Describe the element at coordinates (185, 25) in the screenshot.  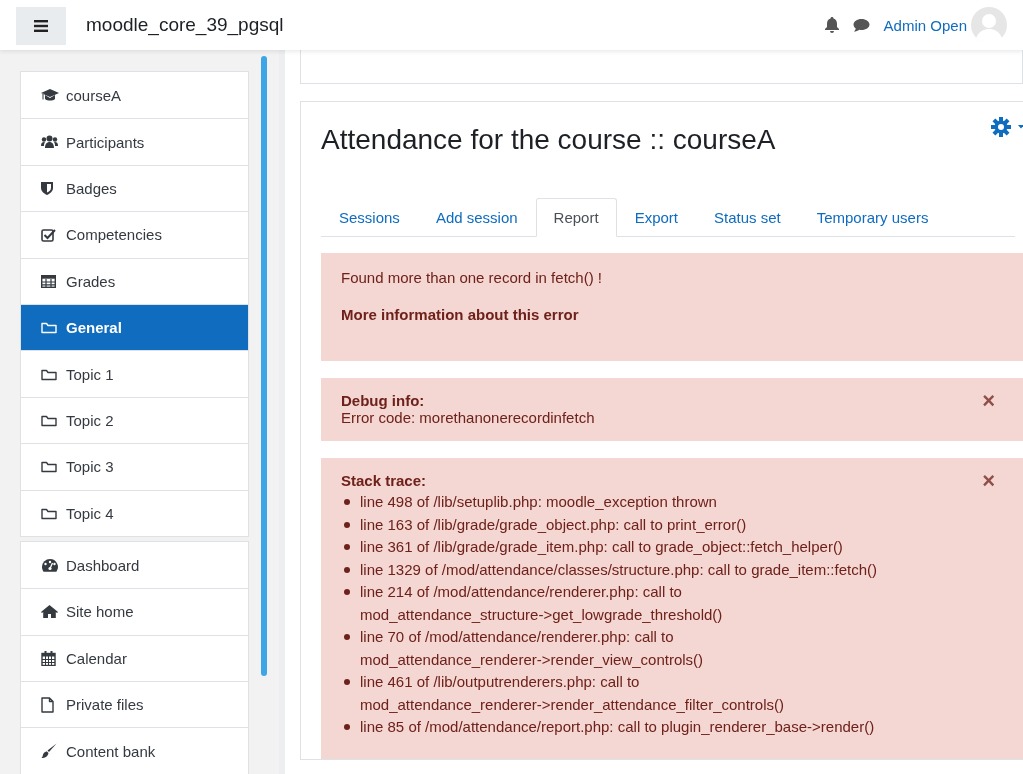
I see `site-name: moodle_core_39_pgsql` at that location.